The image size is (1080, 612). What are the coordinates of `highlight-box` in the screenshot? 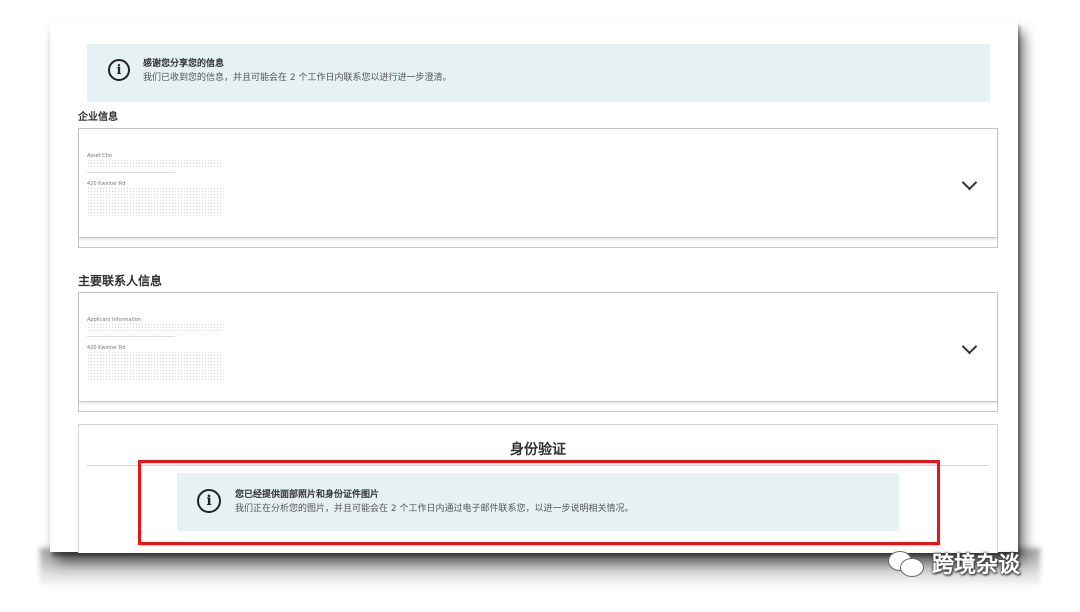 It's located at (539, 502).